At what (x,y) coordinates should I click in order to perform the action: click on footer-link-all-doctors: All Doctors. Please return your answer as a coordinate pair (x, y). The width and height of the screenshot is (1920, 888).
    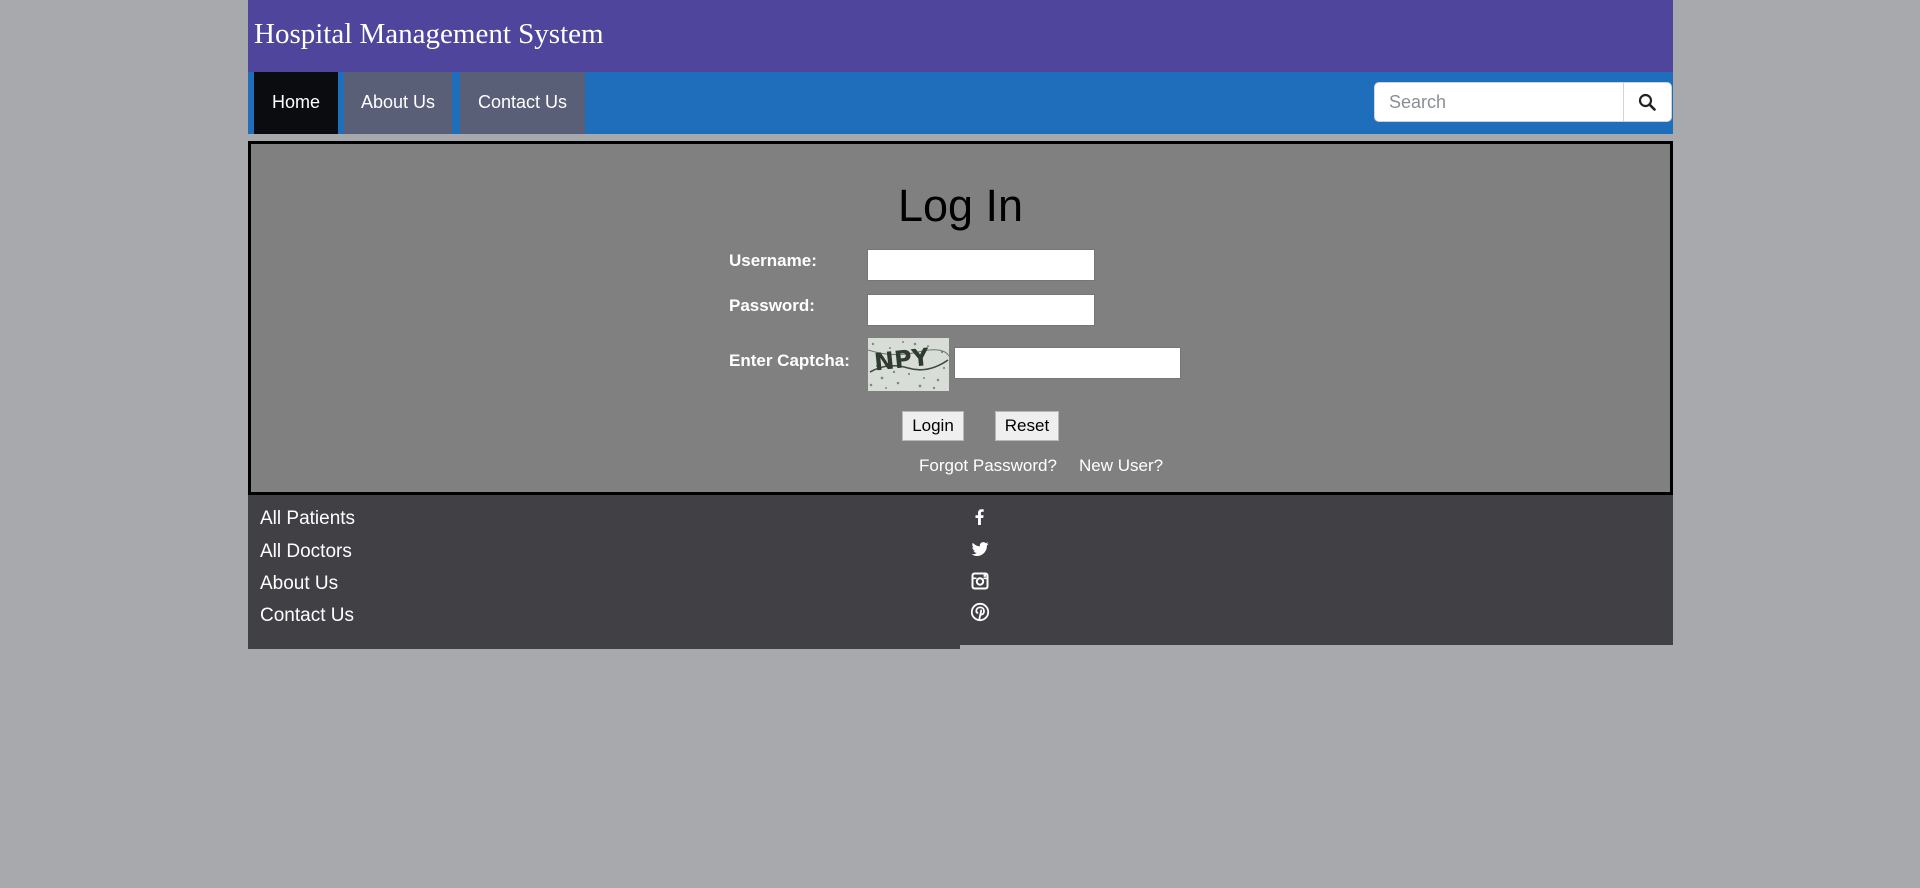
    Looking at the image, I should click on (306, 552).